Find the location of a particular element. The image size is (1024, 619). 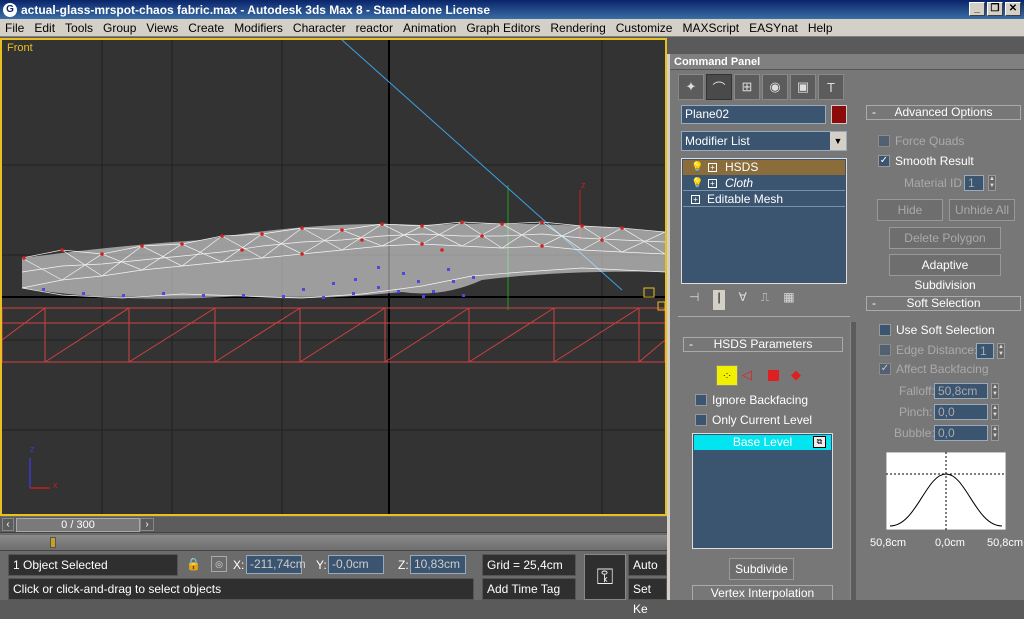

app-icon: G is located at coordinates (10, 9).